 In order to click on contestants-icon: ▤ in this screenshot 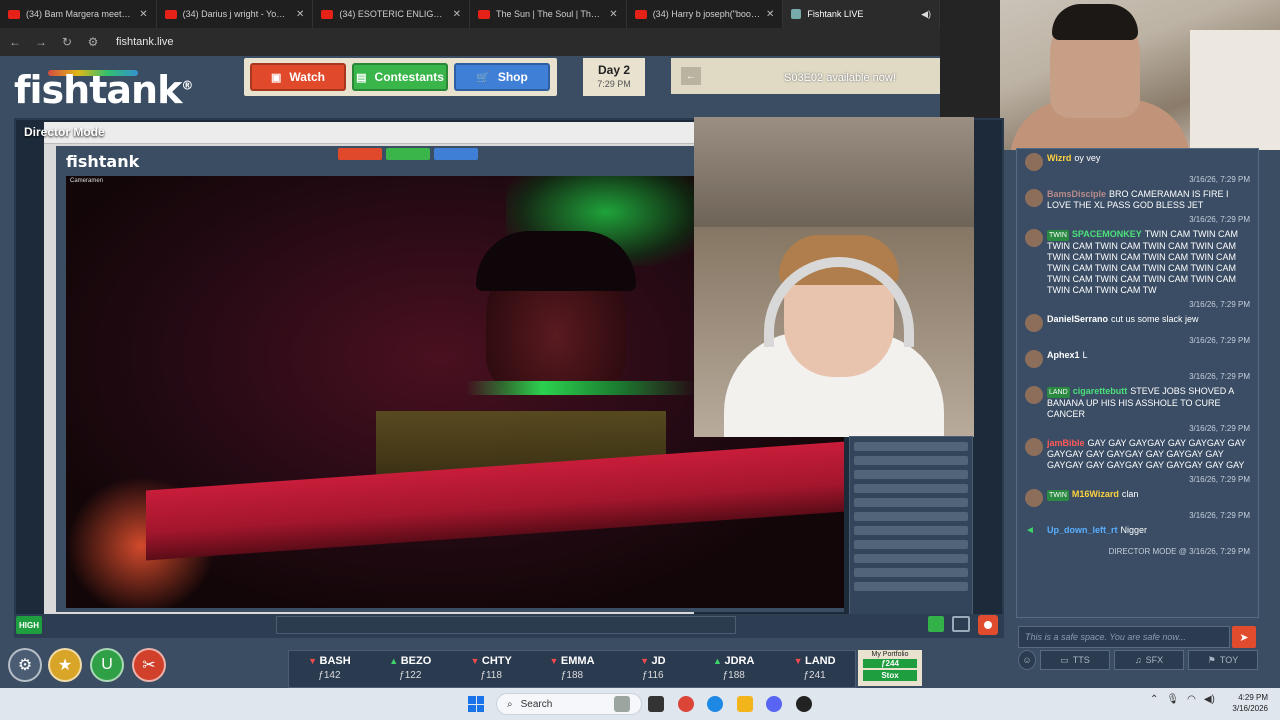, I will do `click(361, 77)`.